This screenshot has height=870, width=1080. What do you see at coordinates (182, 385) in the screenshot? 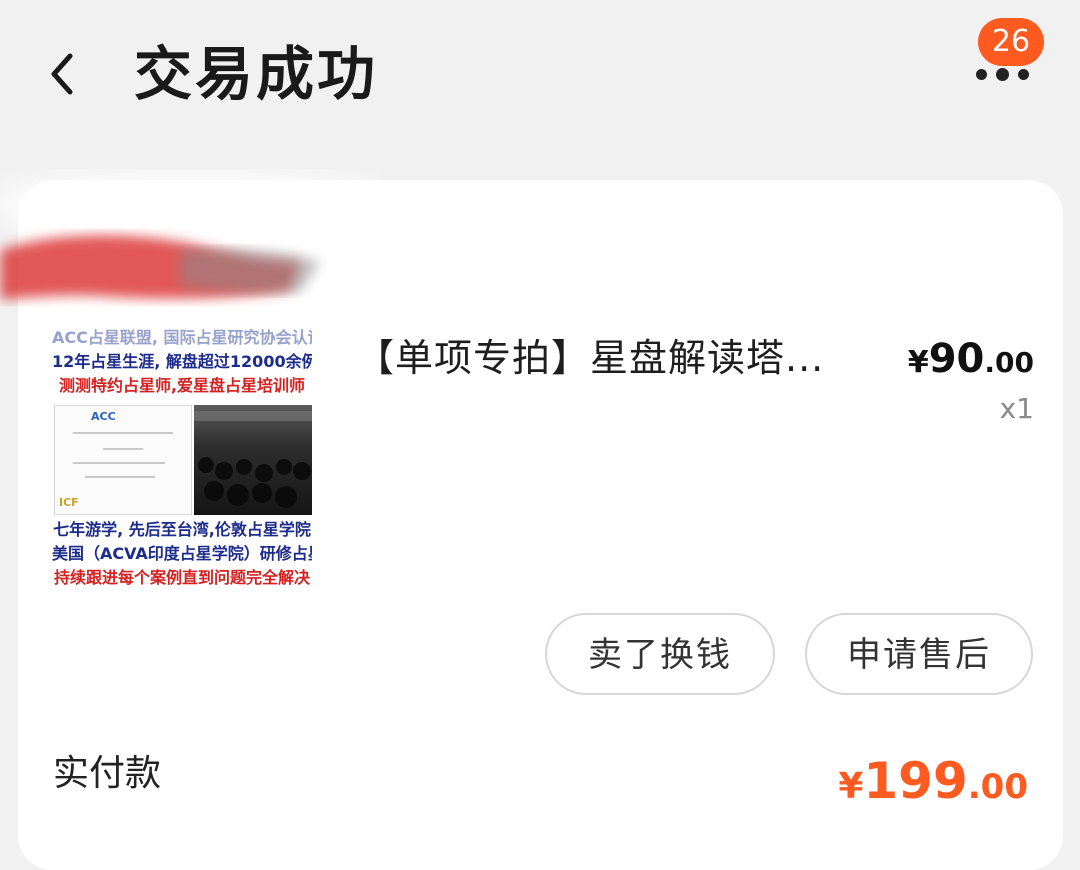
I see `thumb-line-3: 测测特约占星师,爱星盘占星培训师` at bounding box center [182, 385].